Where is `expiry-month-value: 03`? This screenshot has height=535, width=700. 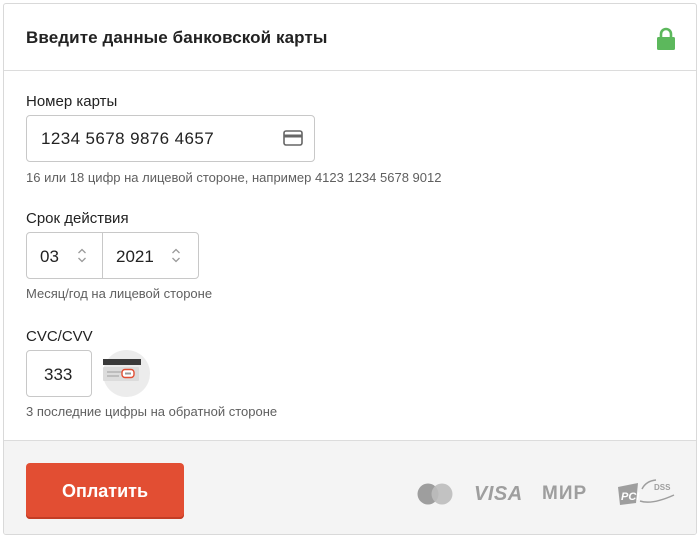 expiry-month-value: 03 is located at coordinates (49, 257).